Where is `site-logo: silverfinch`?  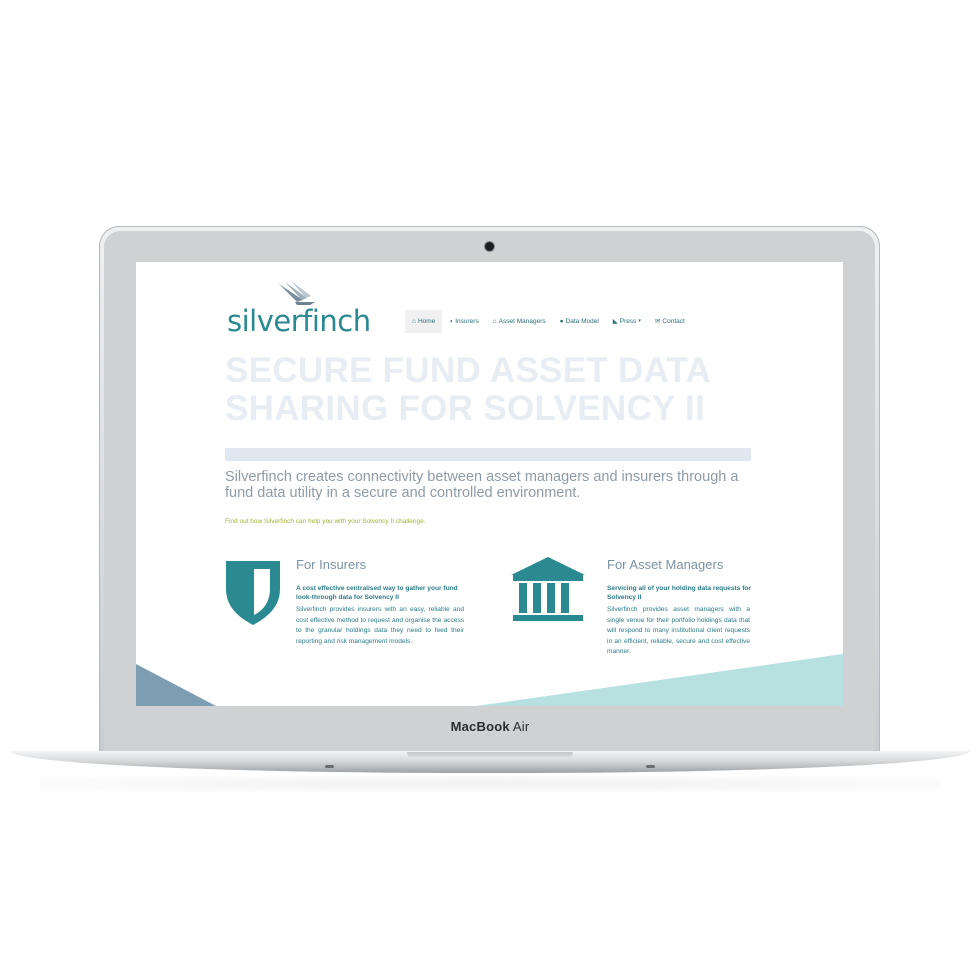
site-logo: silverfinch is located at coordinates (299, 309).